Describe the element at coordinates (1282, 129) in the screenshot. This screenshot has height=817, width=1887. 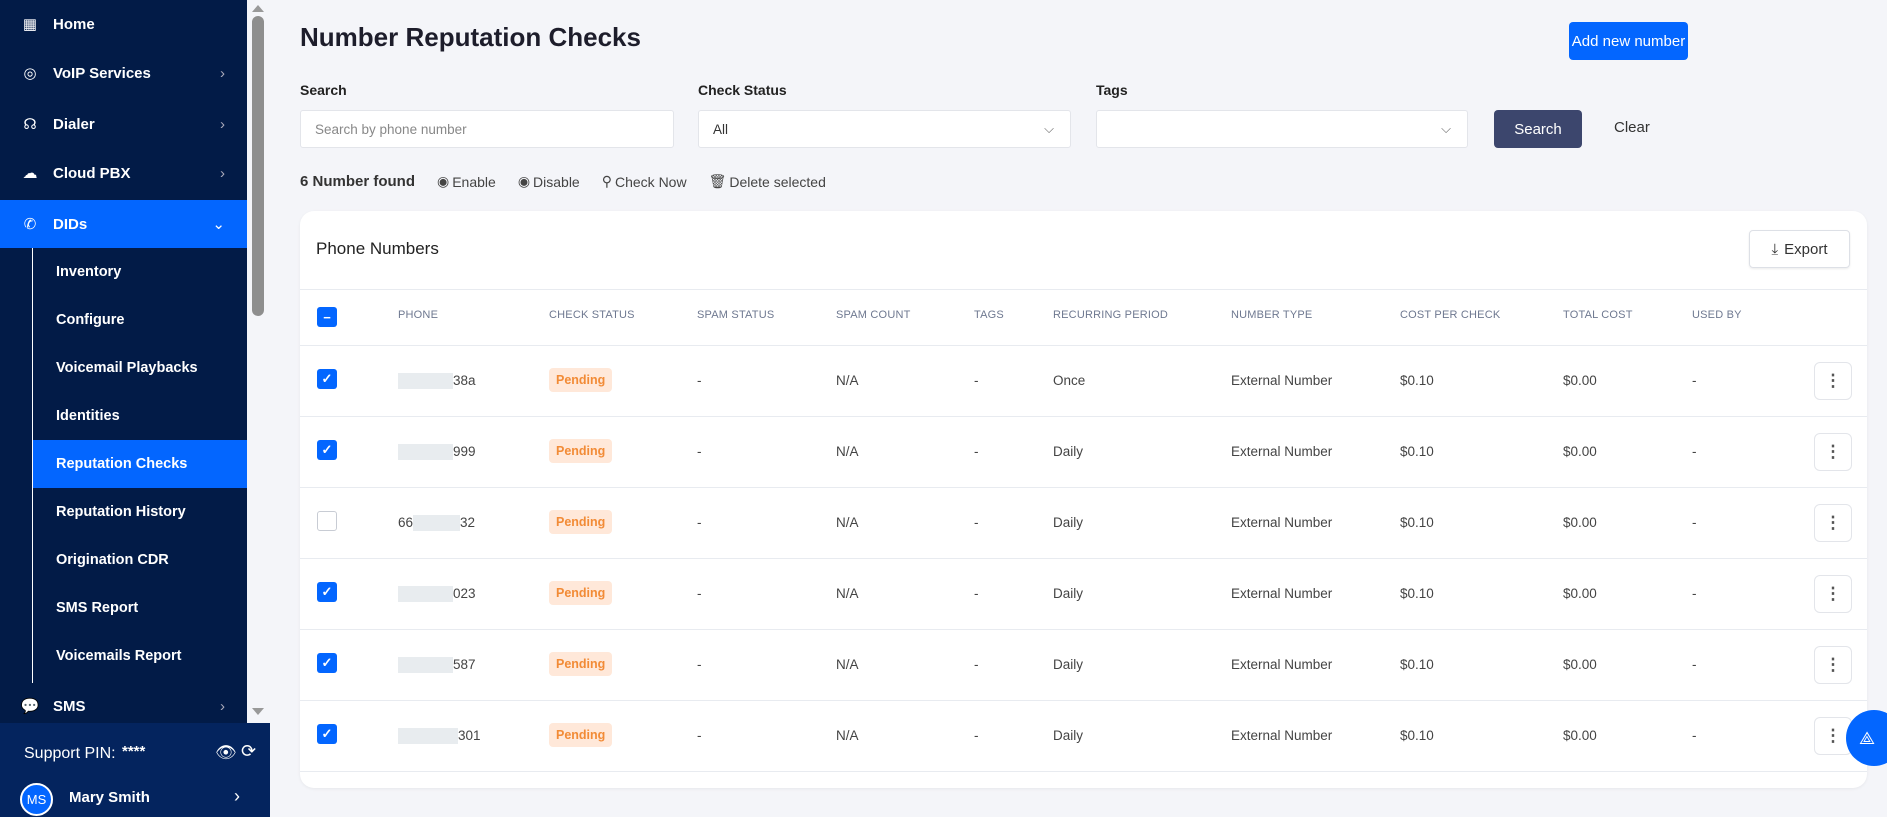
I see `tags-select: ⌵` at that location.